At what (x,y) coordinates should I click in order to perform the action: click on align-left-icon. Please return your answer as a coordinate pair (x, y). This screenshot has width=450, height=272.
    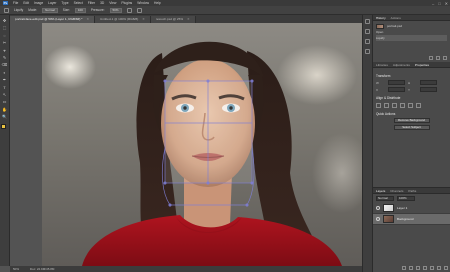
    Looking at the image, I should click on (378, 105).